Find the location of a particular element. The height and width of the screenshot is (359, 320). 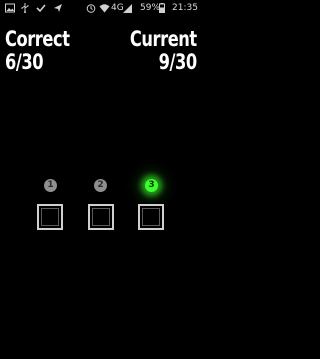

image-icon is located at coordinates (10, 8).